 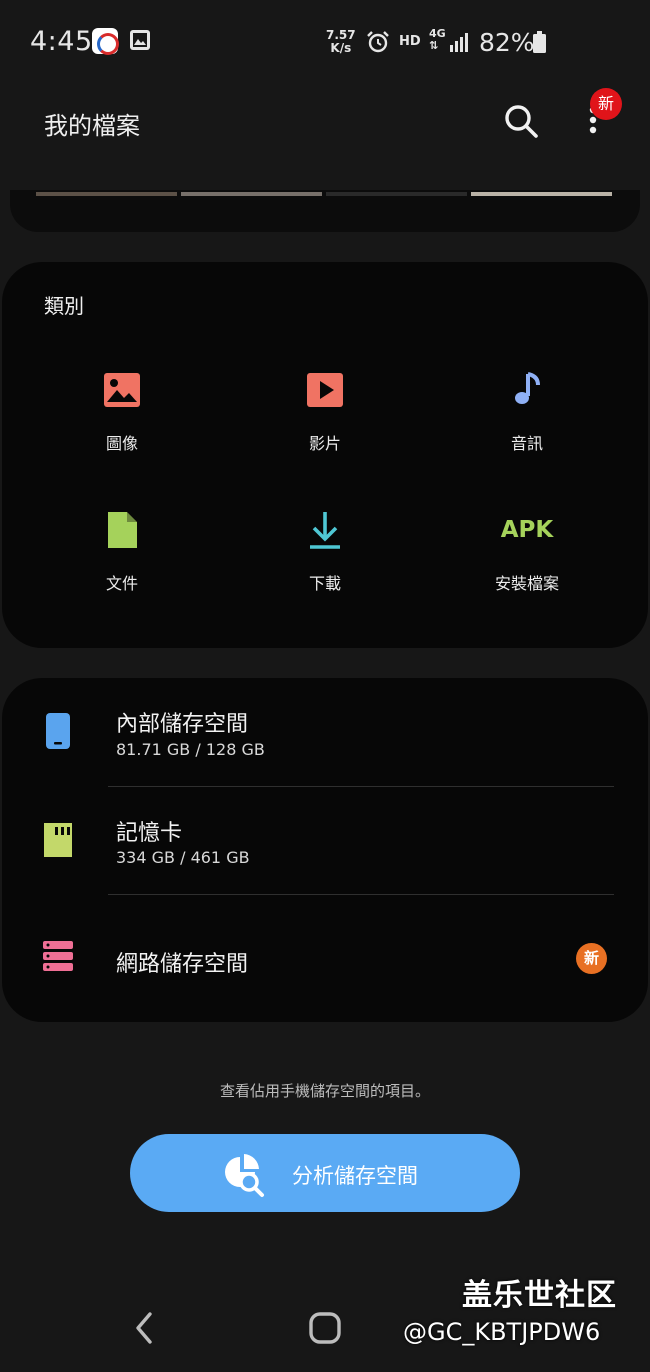 I want to click on category-videos: 影片, so click(x=325, y=423).